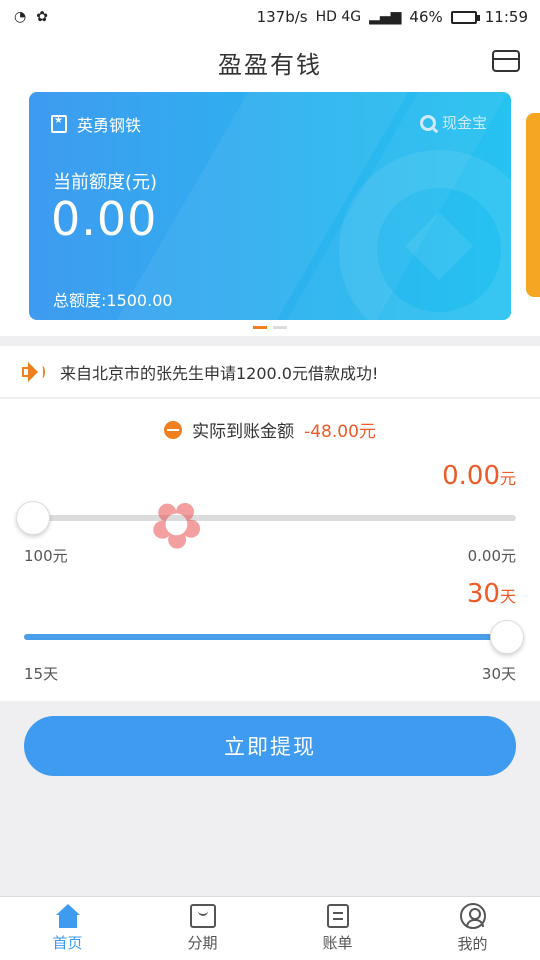 This screenshot has width=540, height=960. Describe the element at coordinates (533, 205) in the screenshot. I see `next-card-peek` at that location.